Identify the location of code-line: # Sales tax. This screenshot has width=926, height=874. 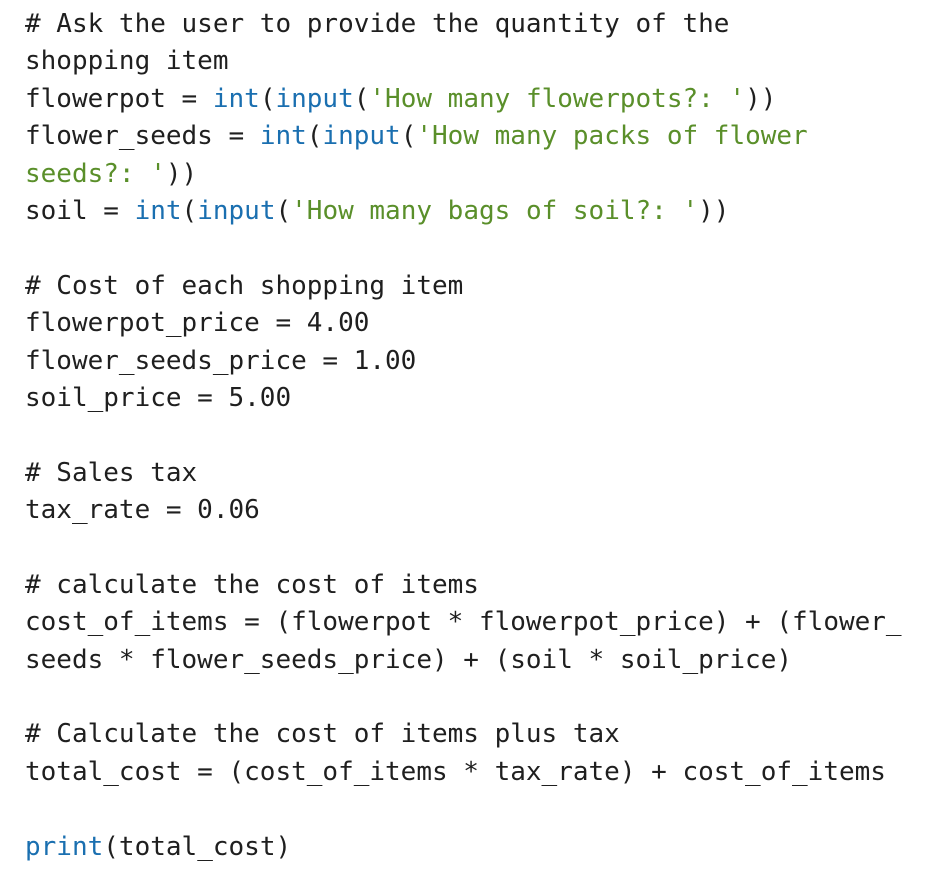
(463, 473).